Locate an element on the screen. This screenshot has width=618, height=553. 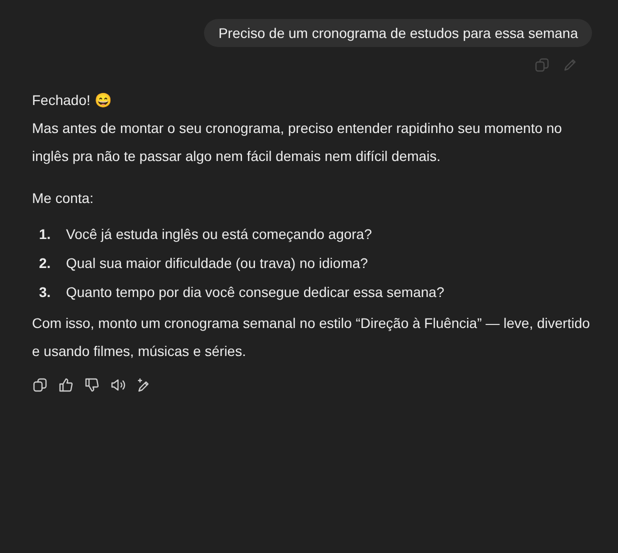
thumbs-up-icon is located at coordinates (66, 385).